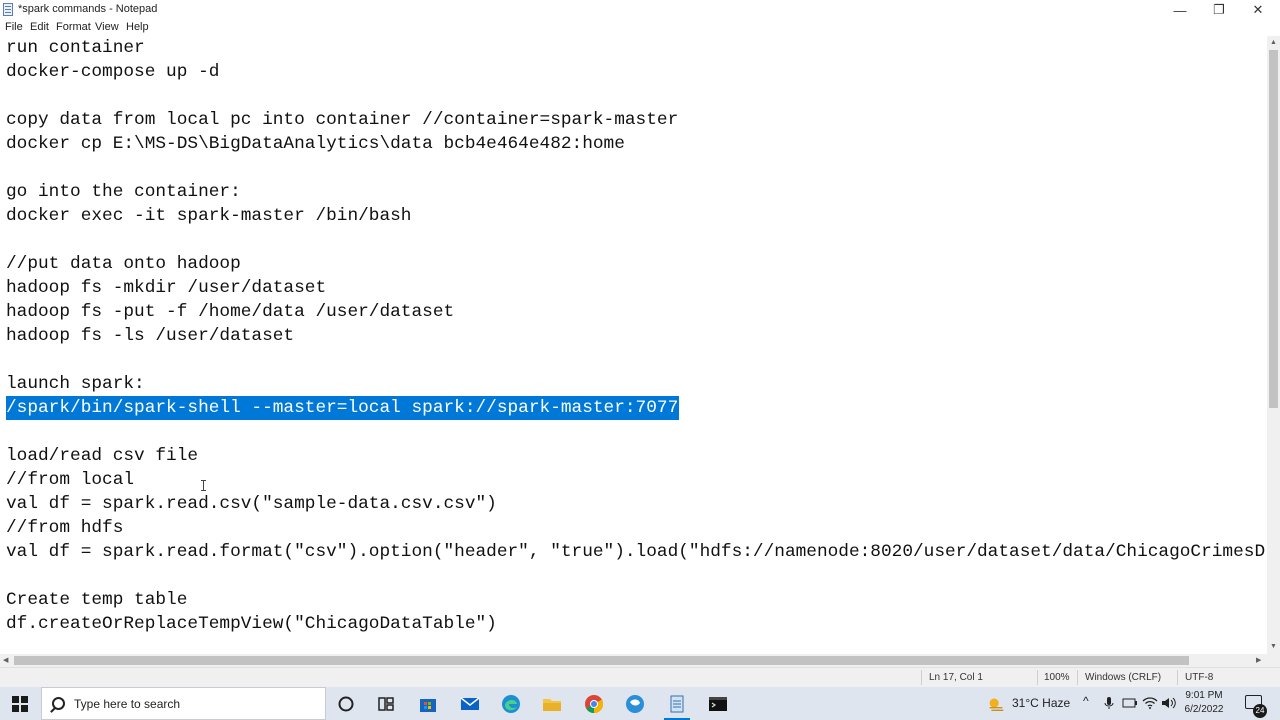 The image size is (1280, 720). What do you see at coordinates (1086, 701) in the screenshot?
I see `chevron-up-icon: ^` at bounding box center [1086, 701].